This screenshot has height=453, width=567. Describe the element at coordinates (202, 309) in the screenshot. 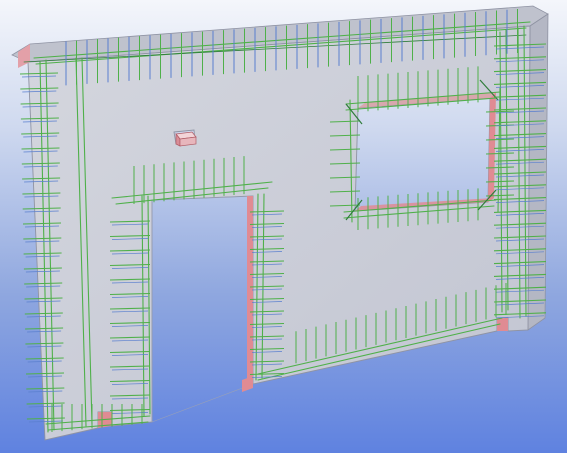

I see `door-opening` at that location.